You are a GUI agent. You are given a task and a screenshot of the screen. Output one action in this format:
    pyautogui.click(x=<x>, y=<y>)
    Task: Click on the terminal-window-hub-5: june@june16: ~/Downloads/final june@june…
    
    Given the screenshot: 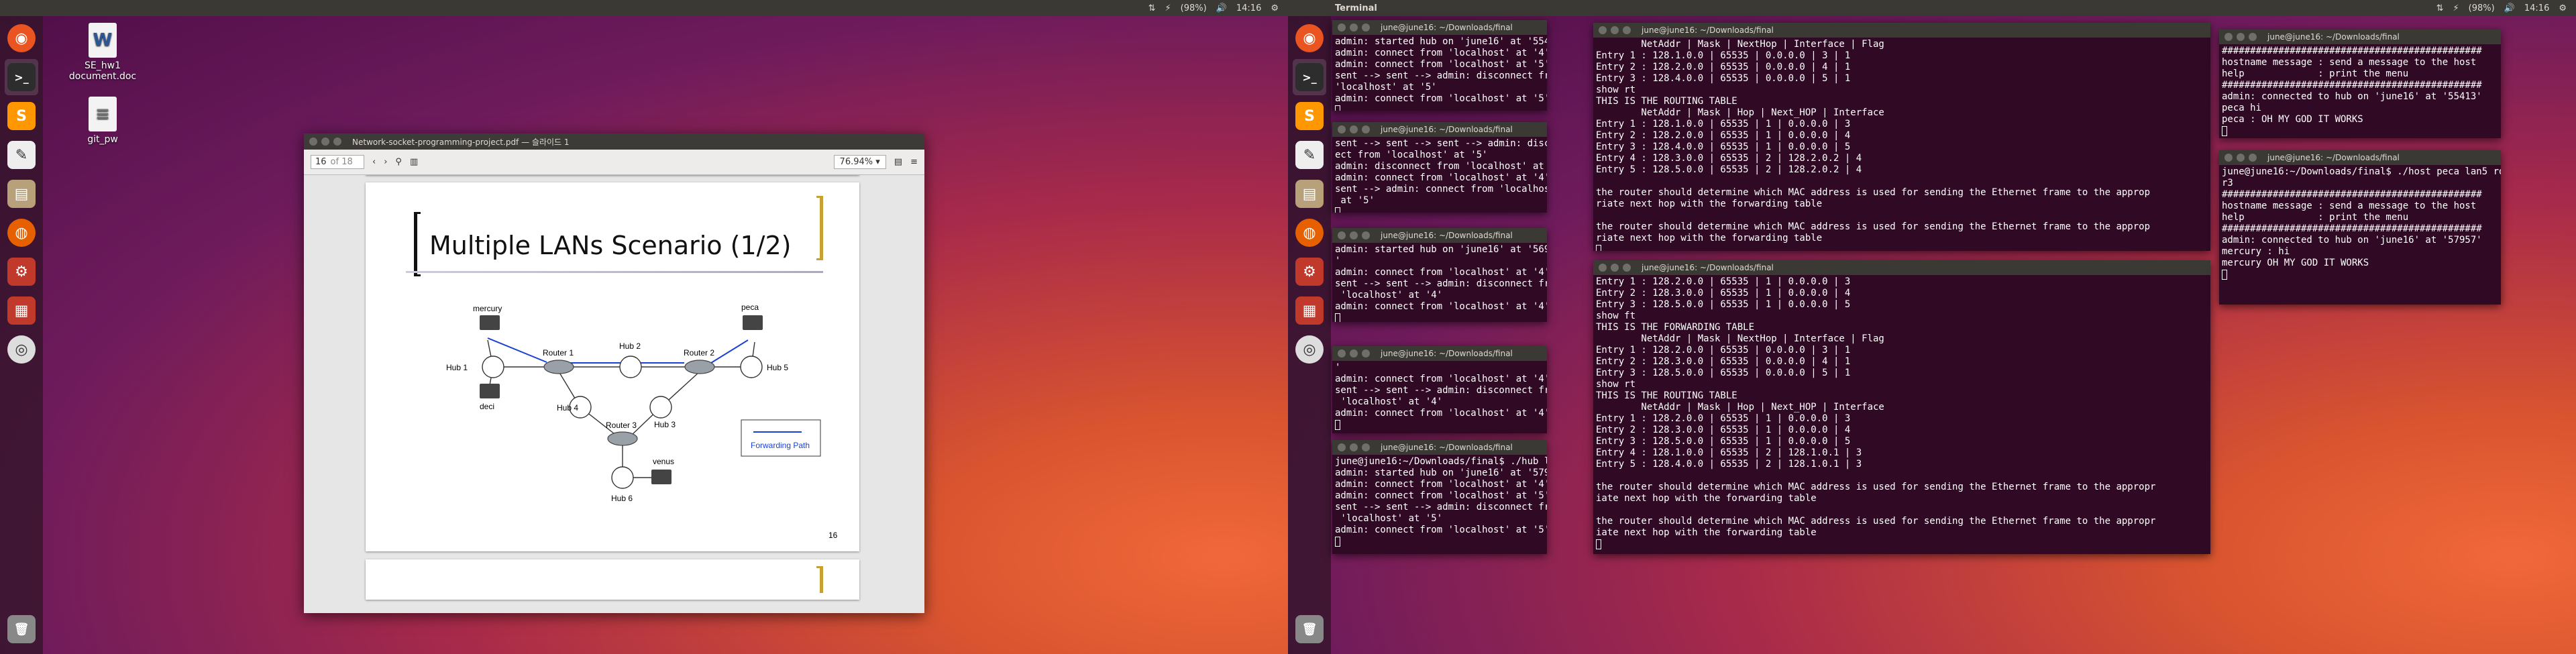 What is the action you would take?
    pyautogui.click(x=1439, y=497)
    